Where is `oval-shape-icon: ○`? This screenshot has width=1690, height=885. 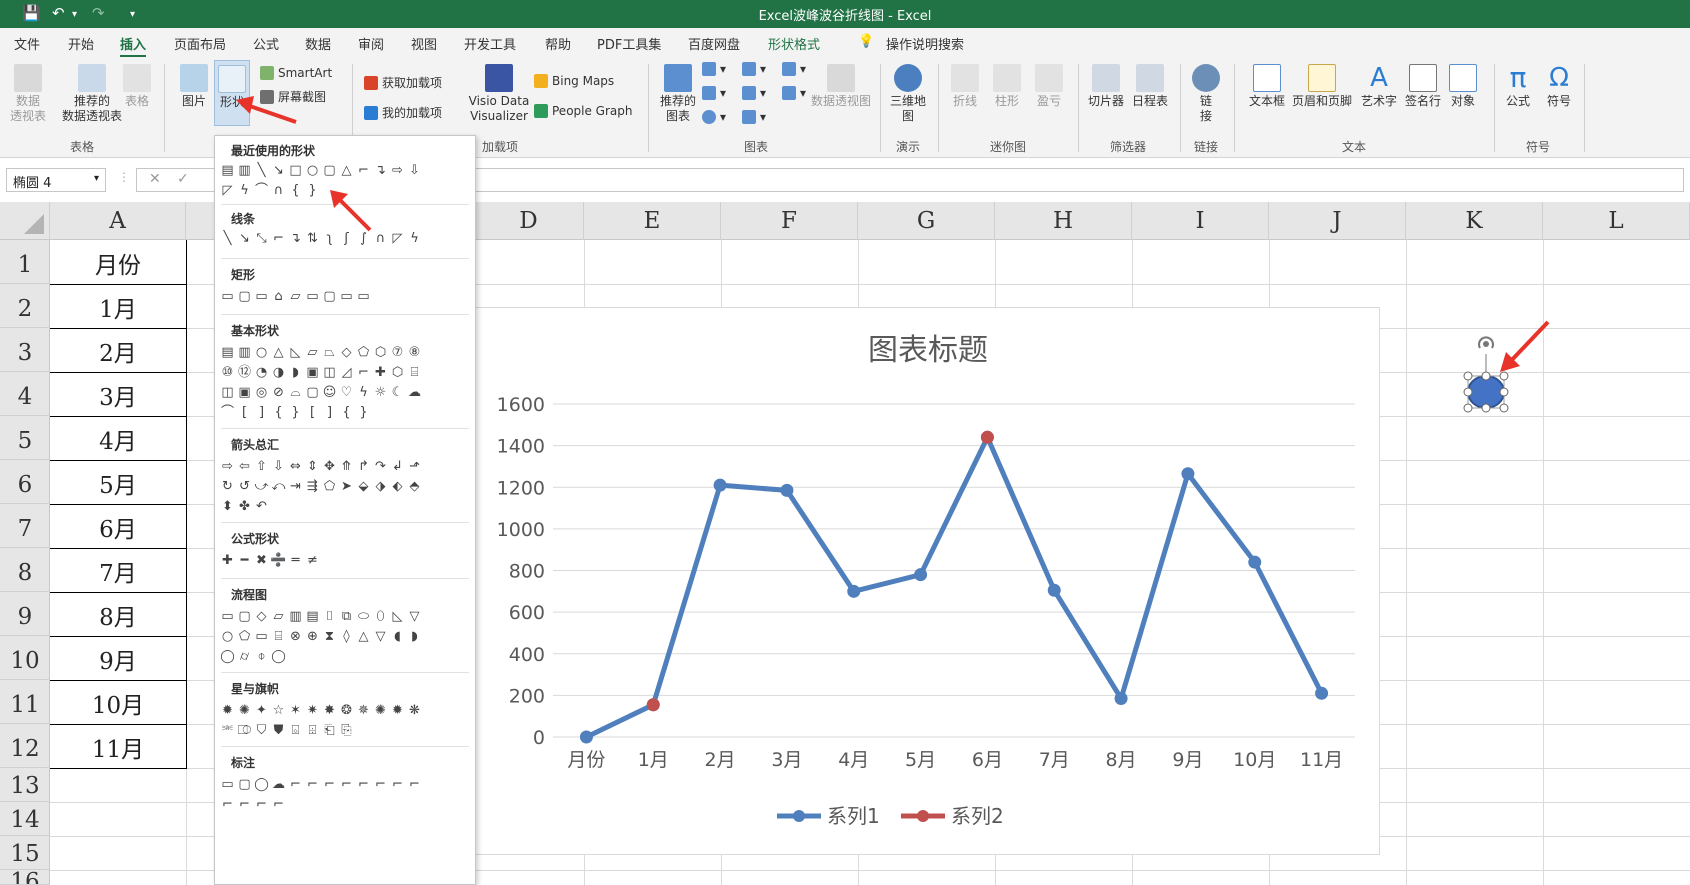
oval-shape-icon: ○ is located at coordinates (312, 170).